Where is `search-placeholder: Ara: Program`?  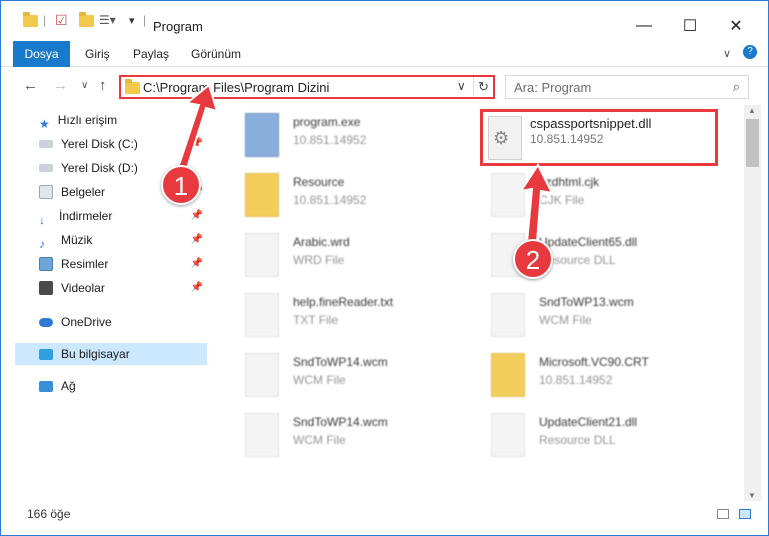
search-placeholder: Ara: Program is located at coordinates (553, 87).